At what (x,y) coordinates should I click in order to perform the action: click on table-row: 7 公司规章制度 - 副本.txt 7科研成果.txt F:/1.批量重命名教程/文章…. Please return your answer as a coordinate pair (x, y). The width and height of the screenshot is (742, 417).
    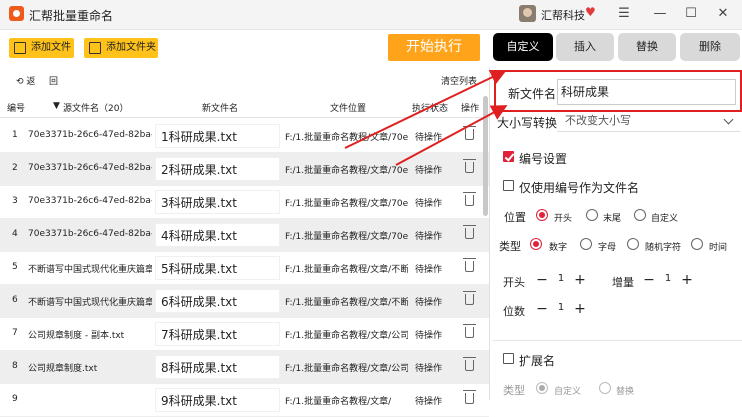
    Looking at the image, I should click on (244, 334).